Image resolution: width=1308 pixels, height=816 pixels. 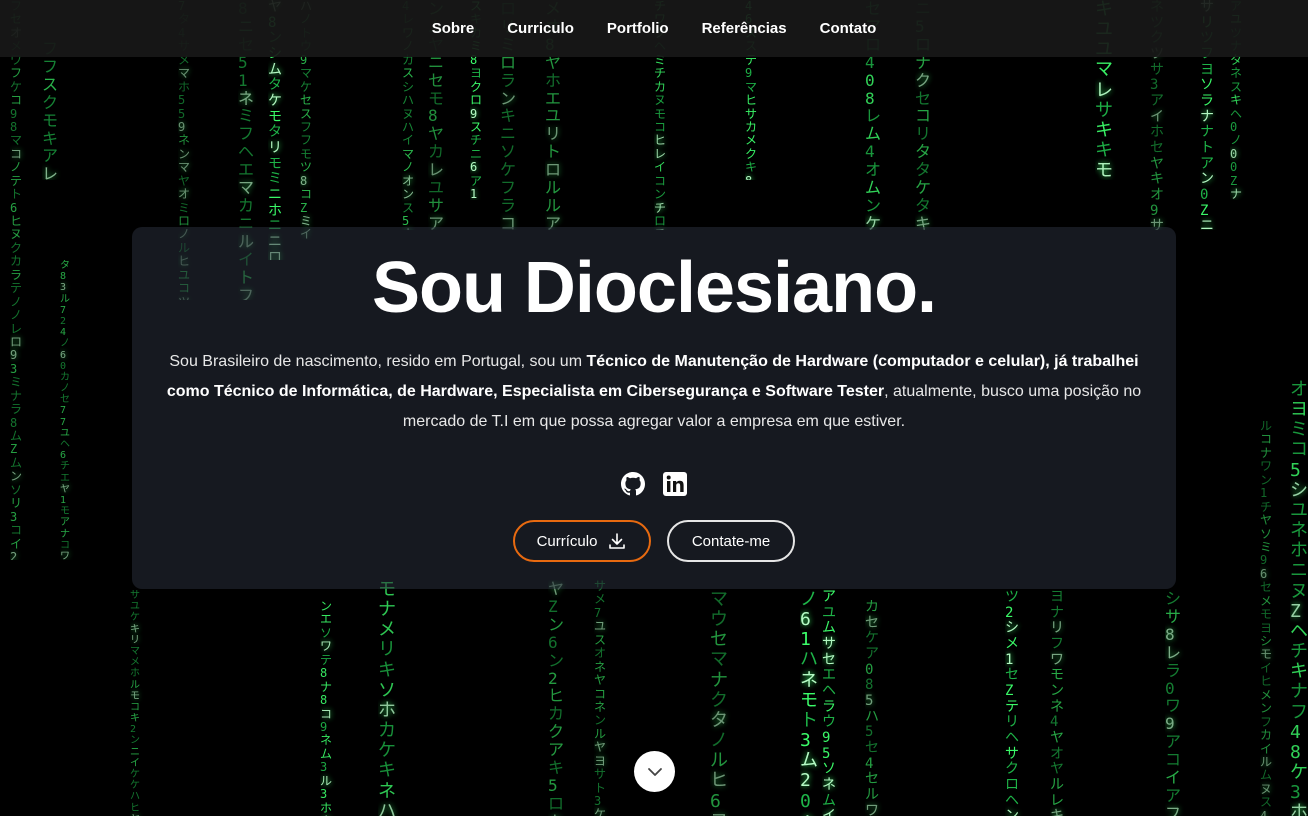 What do you see at coordinates (654, 484) in the screenshot?
I see `social-links` at bounding box center [654, 484].